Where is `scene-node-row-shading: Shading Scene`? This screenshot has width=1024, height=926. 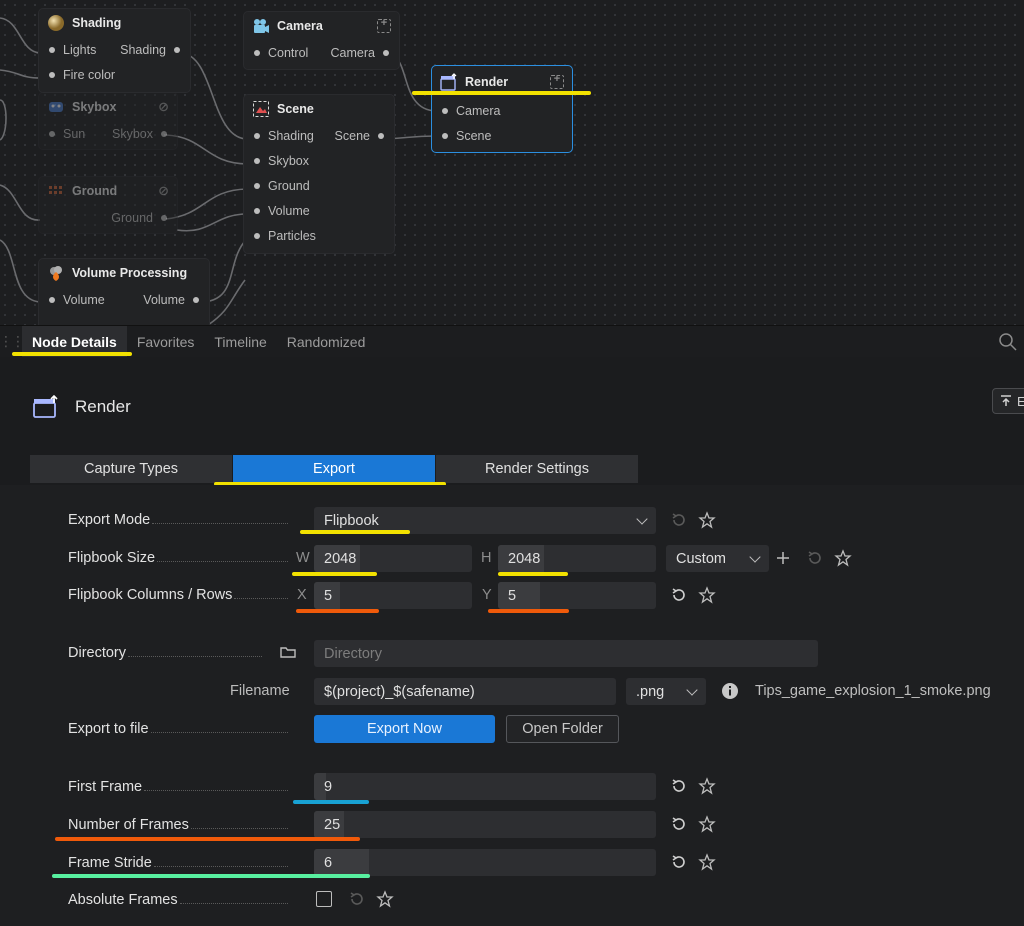
scene-node-row-shading: Shading Scene is located at coordinates (319, 135).